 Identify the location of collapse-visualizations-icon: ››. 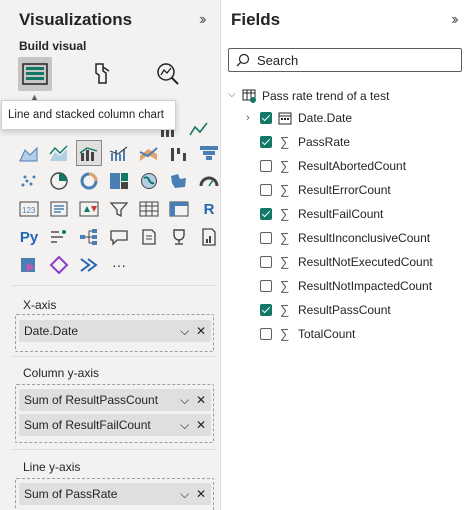
(202, 20).